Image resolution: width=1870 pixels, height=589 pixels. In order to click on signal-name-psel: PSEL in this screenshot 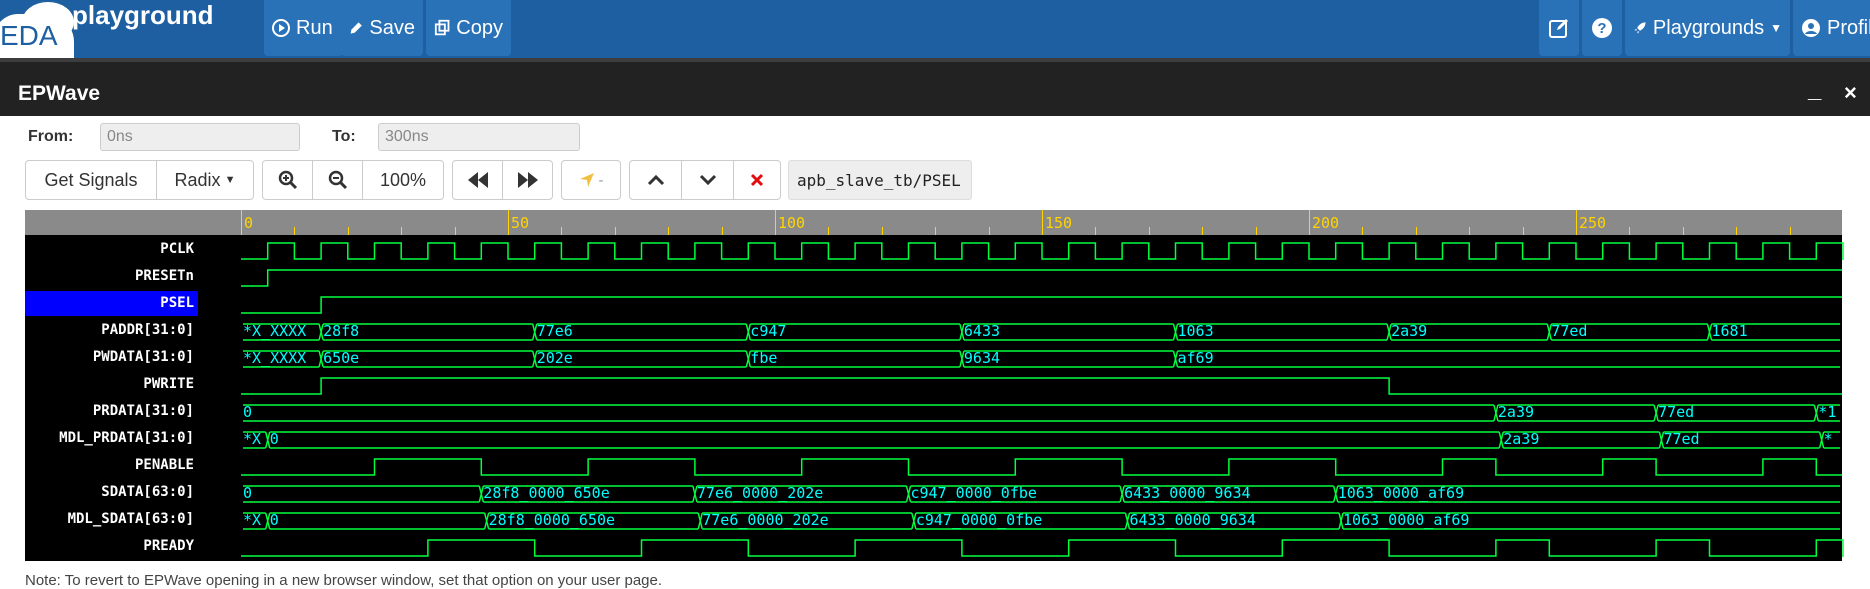, I will do `click(111, 303)`.